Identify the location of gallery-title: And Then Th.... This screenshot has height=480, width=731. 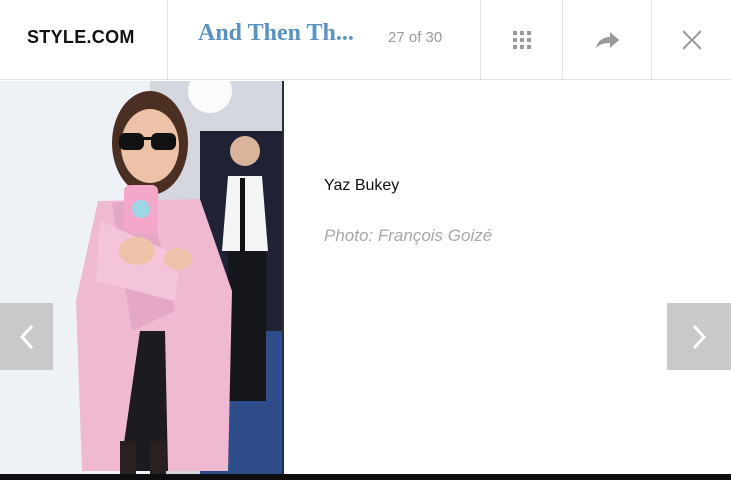
(276, 33).